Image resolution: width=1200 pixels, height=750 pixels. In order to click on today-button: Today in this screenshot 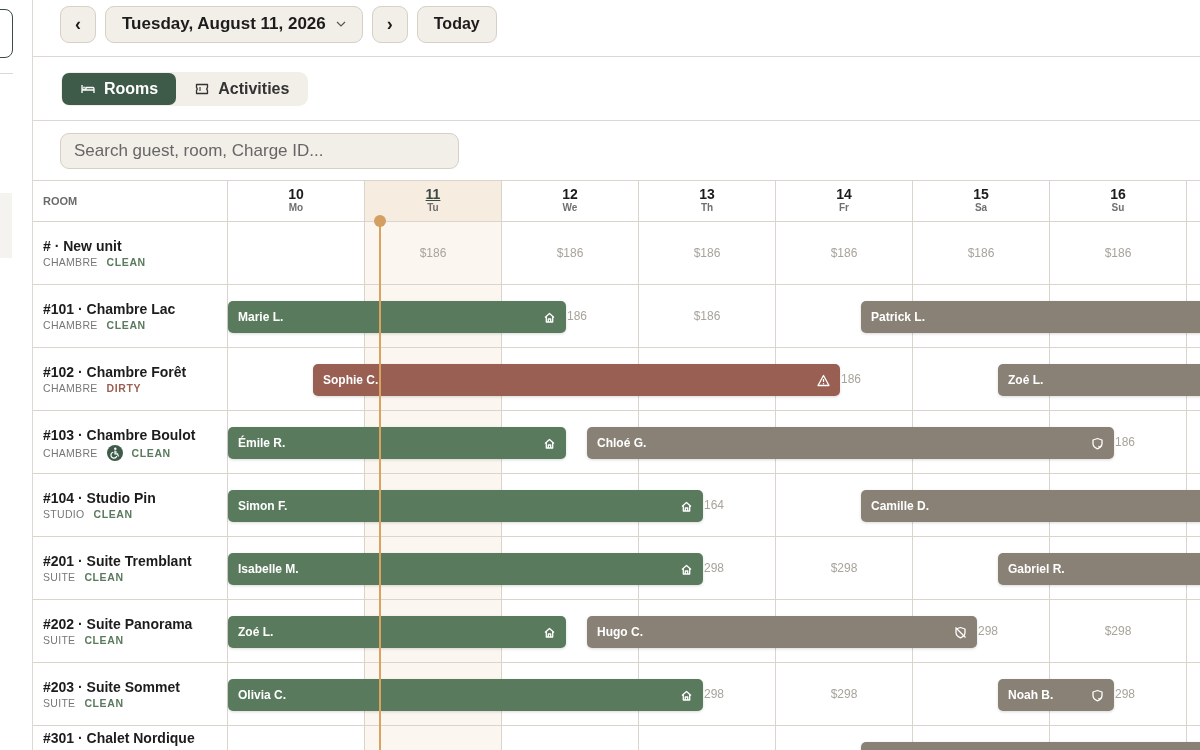, I will do `click(456, 24)`.